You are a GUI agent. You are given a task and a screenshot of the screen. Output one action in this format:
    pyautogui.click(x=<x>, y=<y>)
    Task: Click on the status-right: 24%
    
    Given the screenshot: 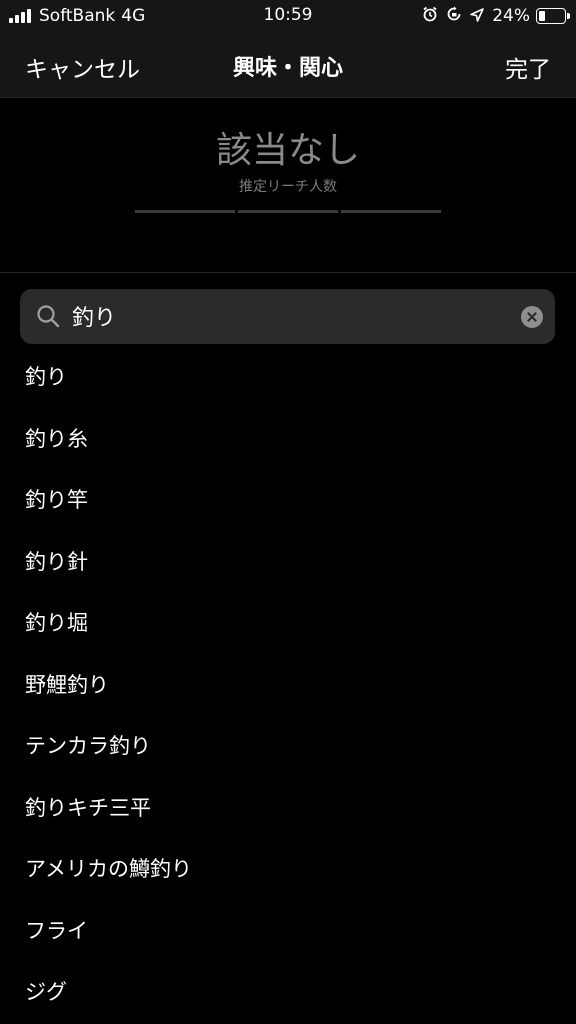 What is the action you would take?
    pyautogui.click(x=492, y=16)
    